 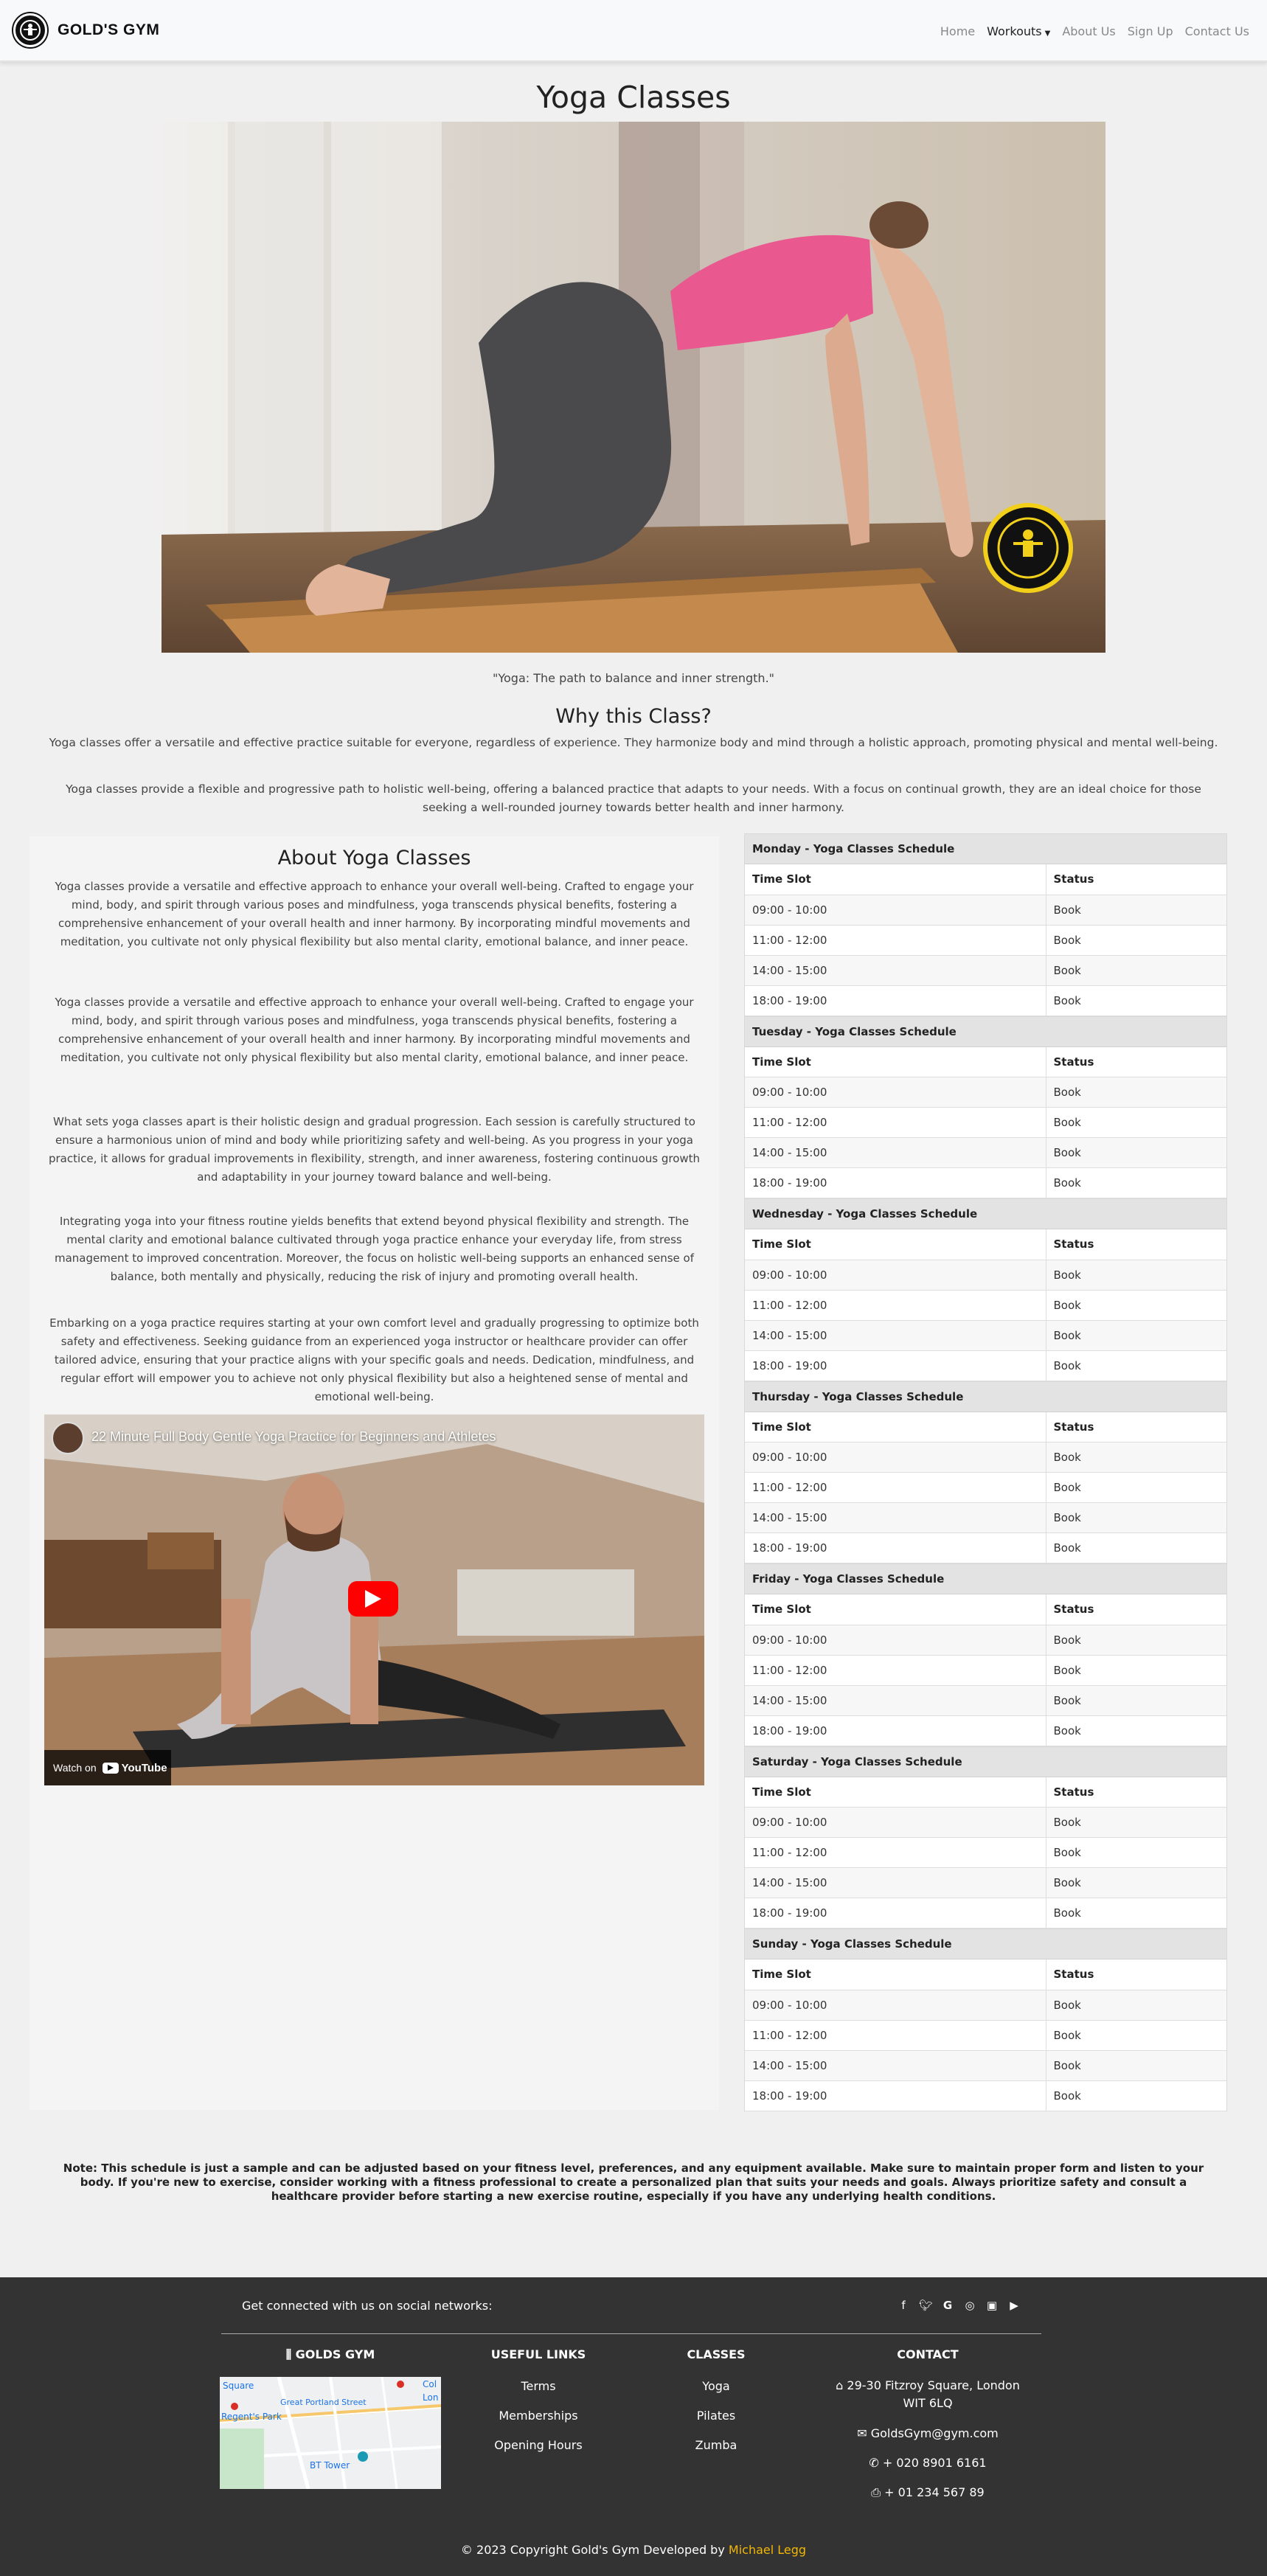 What do you see at coordinates (1150, 31) in the screenshot?
I see `nav-sign-up: Sign Up` at bounding box center [1150, 31].